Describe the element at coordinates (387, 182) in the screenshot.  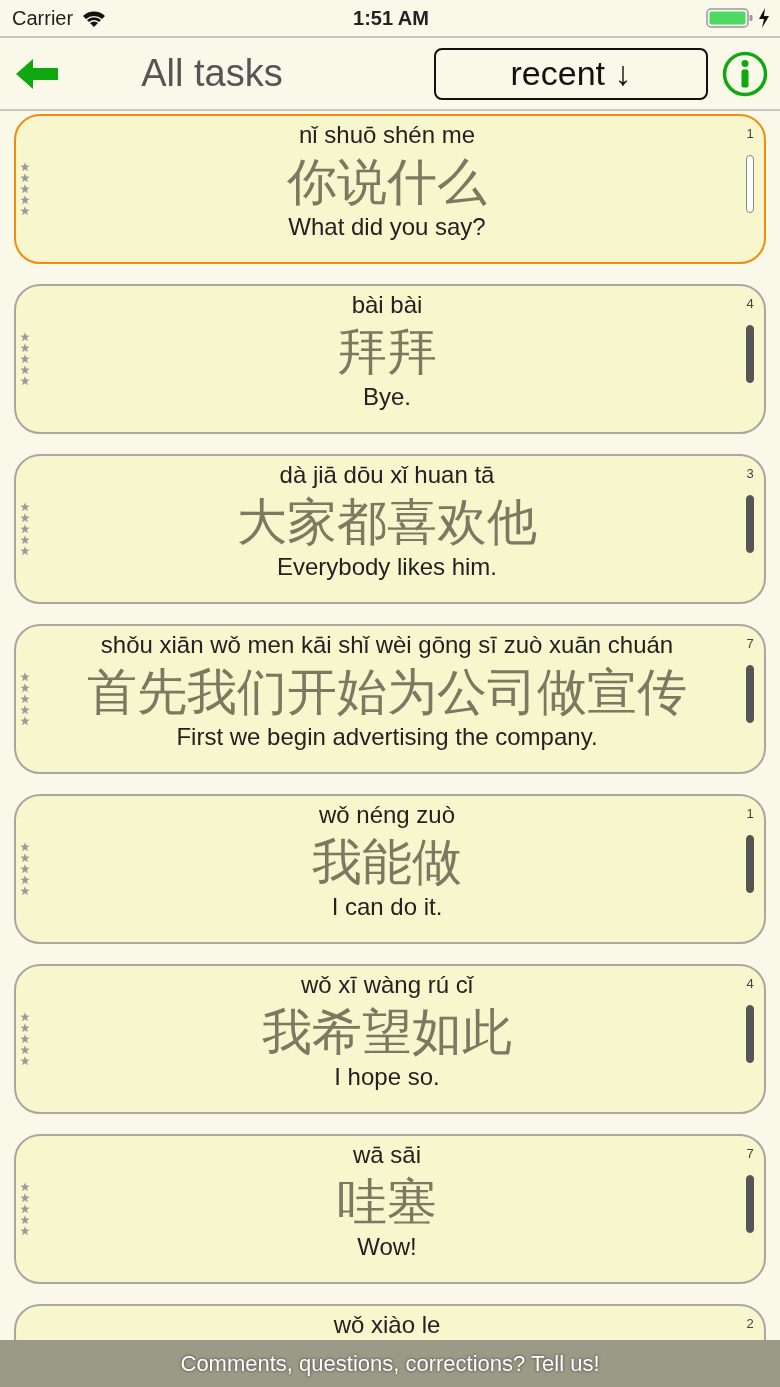
I see `chinese-text: 你说什么` at that location.